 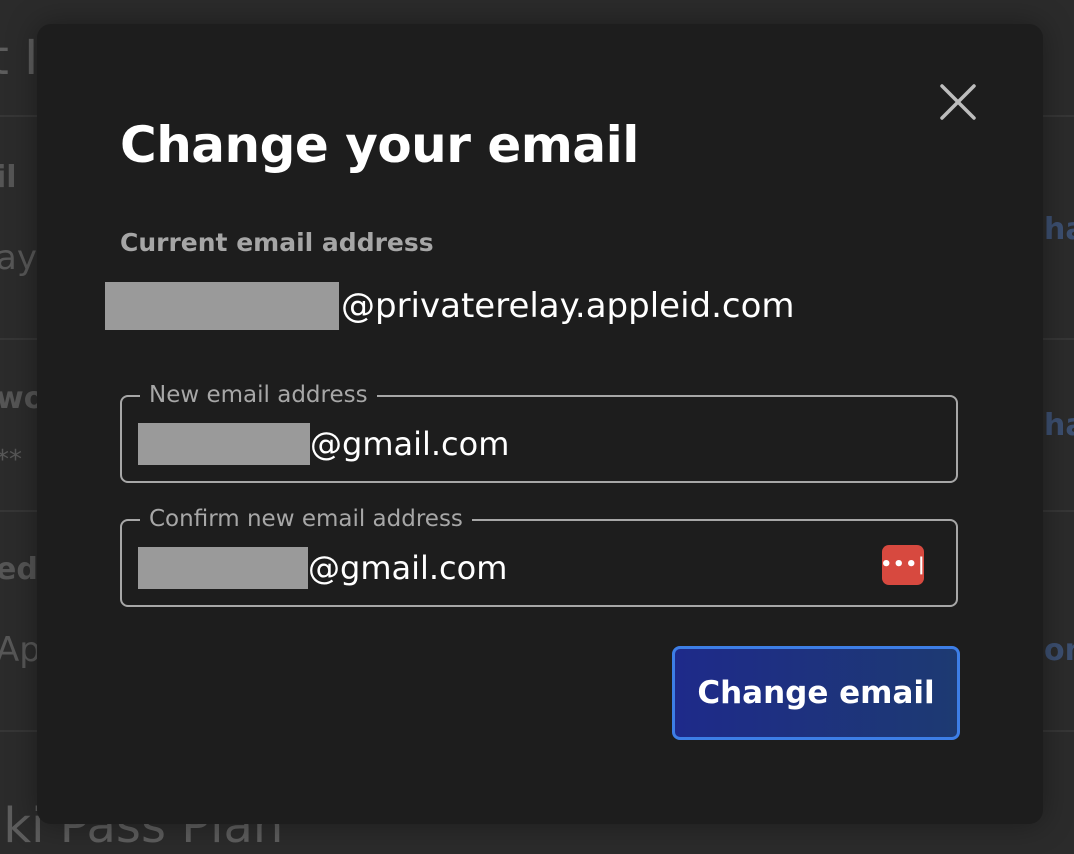 What do you see at coordinates (8, 177) in the screenshot?
I see `background-row-label: il` at bounding box center [8, 177].